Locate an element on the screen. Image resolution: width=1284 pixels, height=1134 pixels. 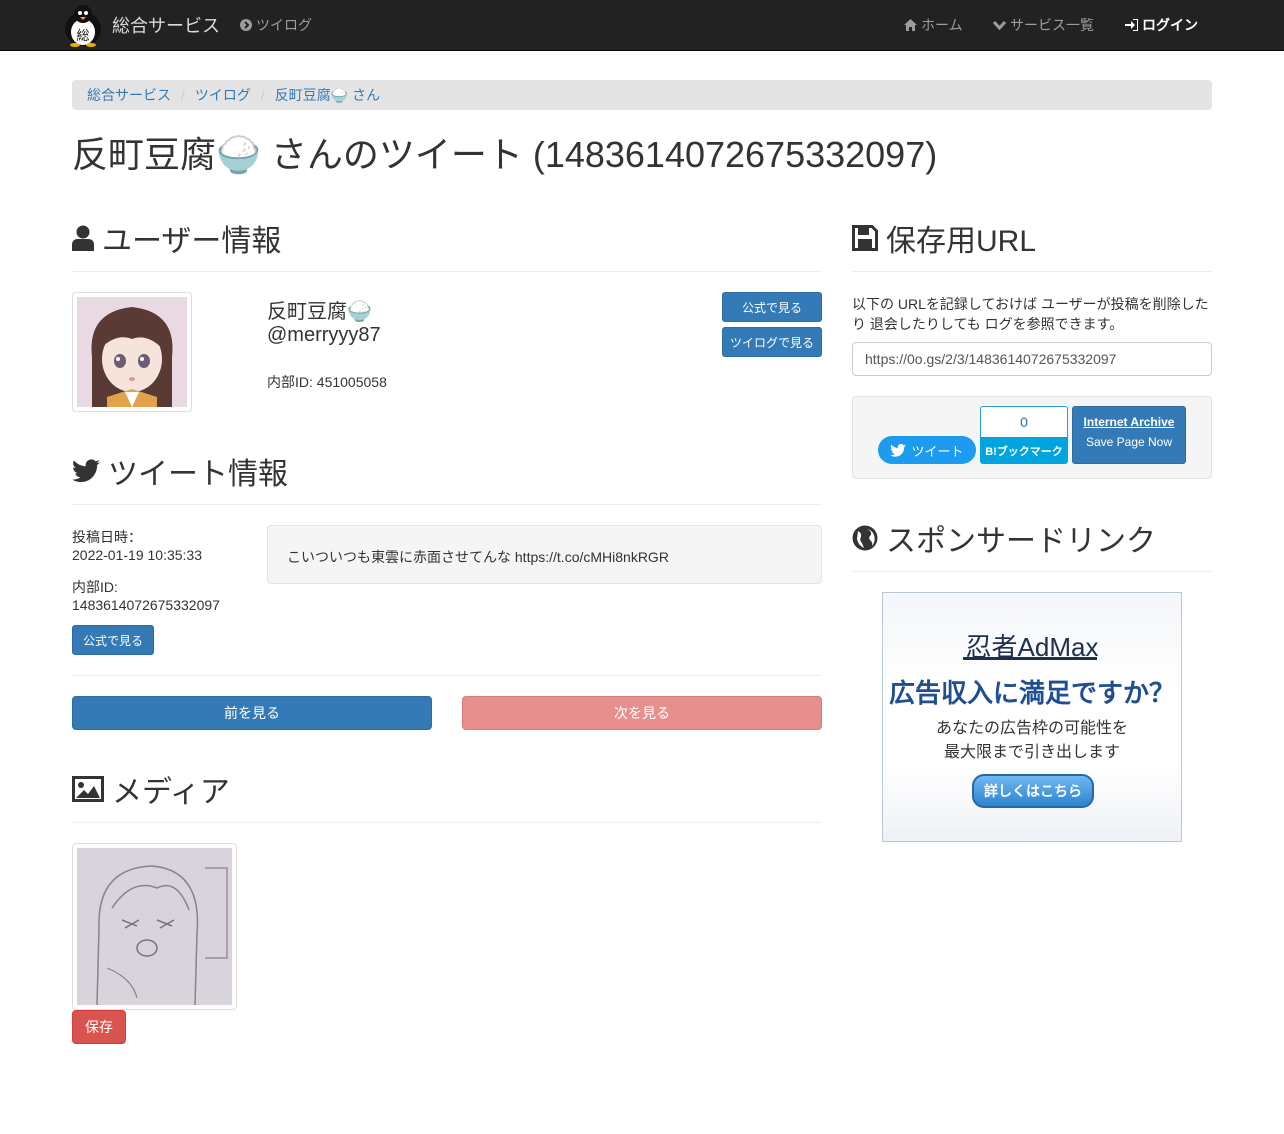
posted-at-value: 2022-01-19 10:35:33 is located at coordinates (137, 555).